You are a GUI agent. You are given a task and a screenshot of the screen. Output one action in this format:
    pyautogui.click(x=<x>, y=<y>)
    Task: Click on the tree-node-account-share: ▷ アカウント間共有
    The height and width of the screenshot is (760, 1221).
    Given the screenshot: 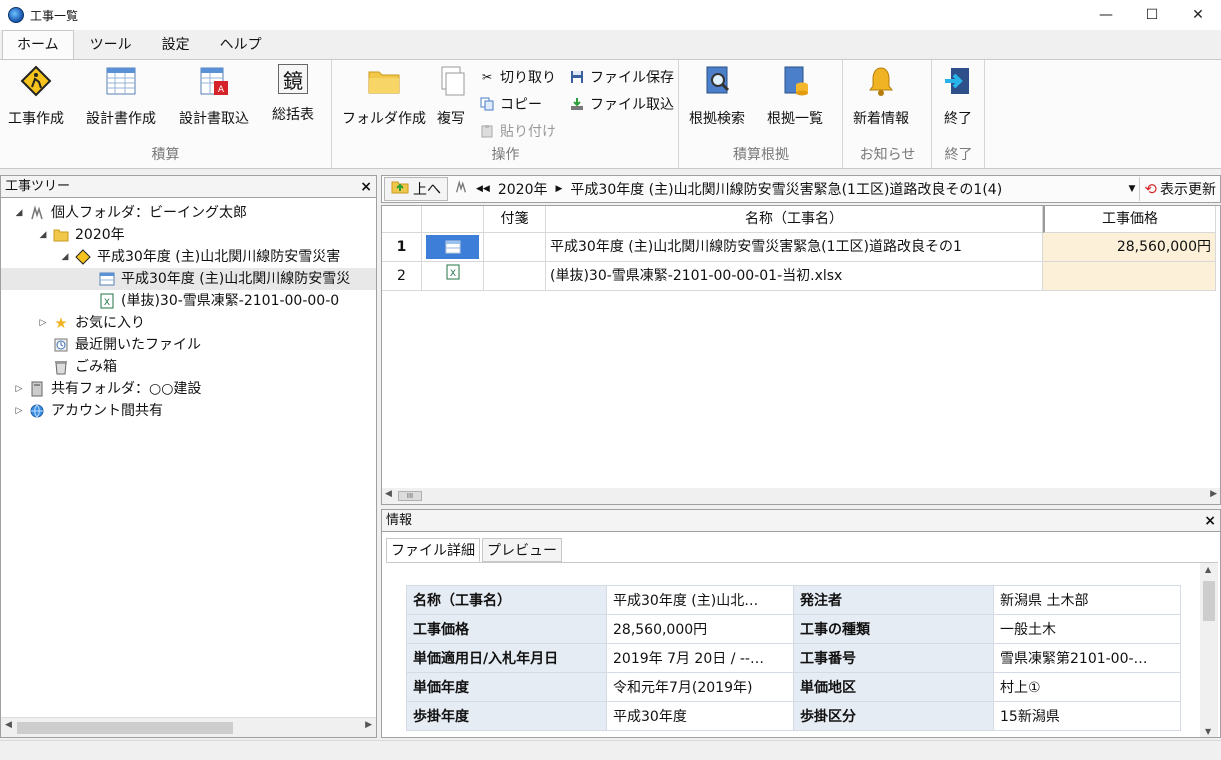 What is the action you would take?
    pyautogui.click(x=88, y=411)
    